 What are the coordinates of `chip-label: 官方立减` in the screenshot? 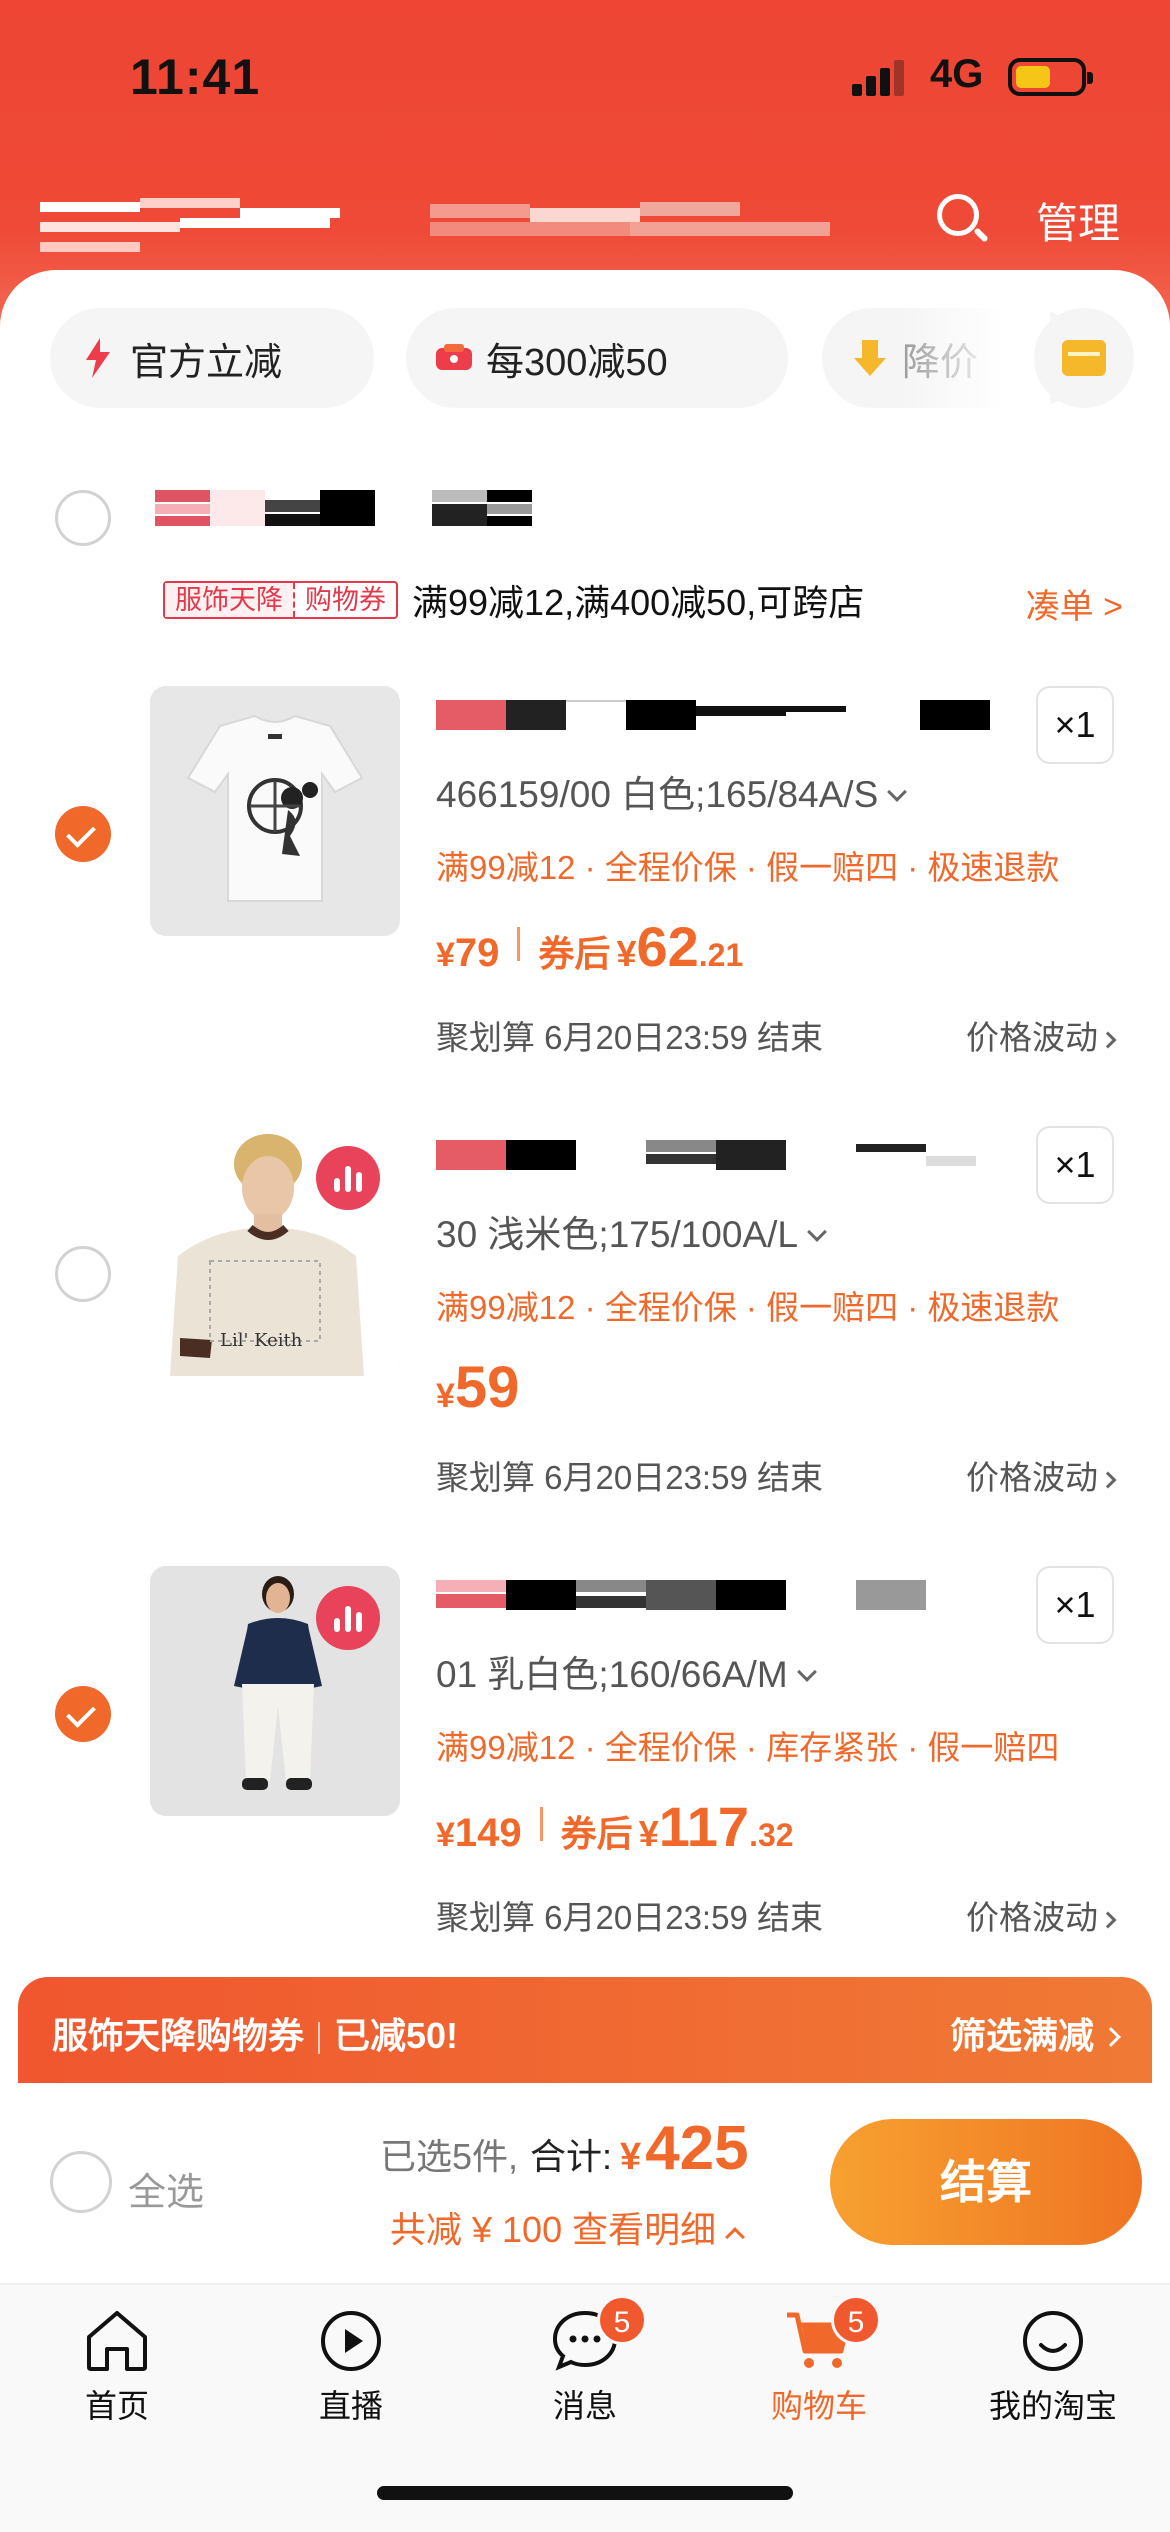 It's located at (206, 362).